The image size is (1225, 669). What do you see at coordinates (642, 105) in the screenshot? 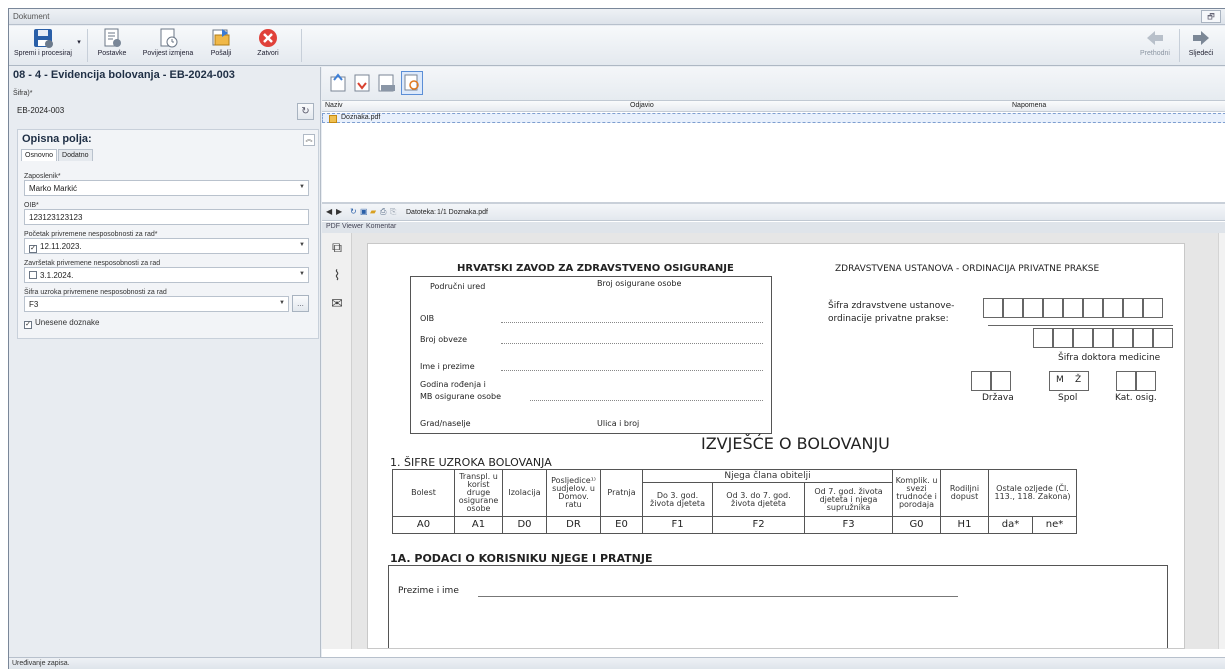
I see `column-signed-off: Odjavio` at bounding box center [642, 105].